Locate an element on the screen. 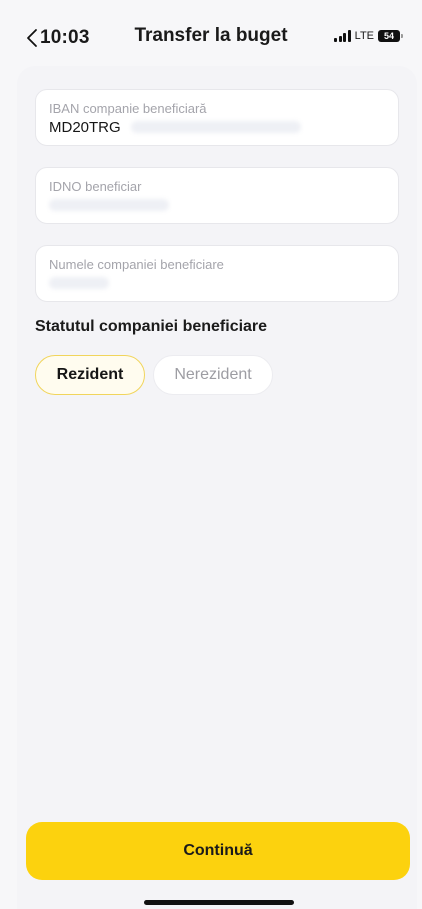 The height and width of the screenshot is (909, 422). iban-value: MD20TRG is located at coordinates (85, 127).